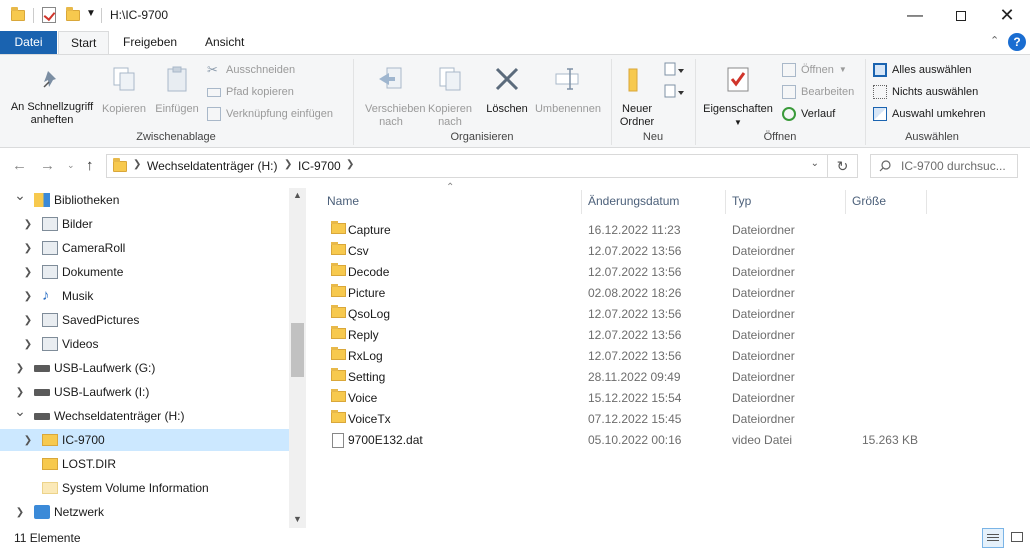  What do you see at coordinates (674, 272) in the screenshot?
I see `file-row: Decode 12.07.2022 13:56 Dateiordner` at bounding box center [674, 272].